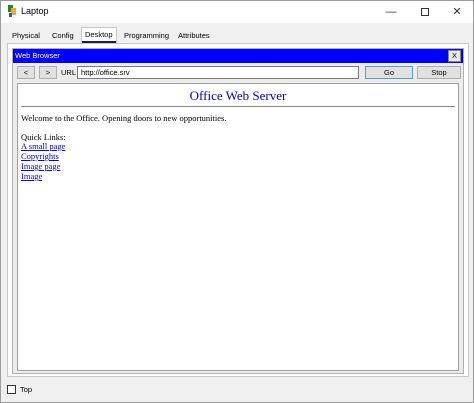 This screenshot has width=474, height=403. I want to click on tab-desktop: Desktop, so click(99, 35).